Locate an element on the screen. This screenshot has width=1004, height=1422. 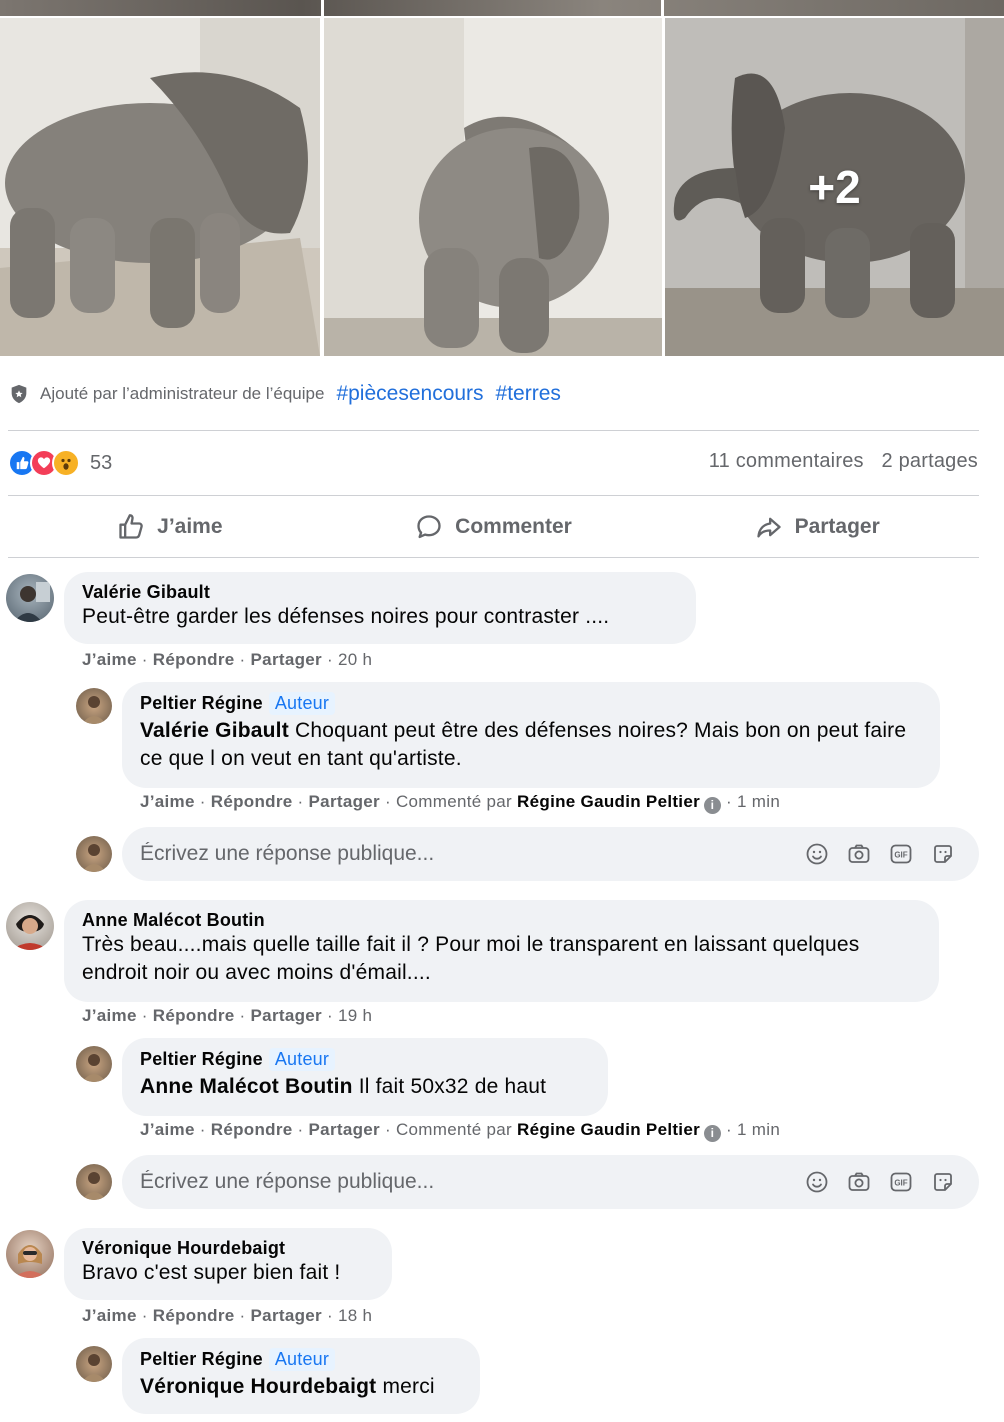
more-photos-count: +2 is located at coordinates (834, 187).